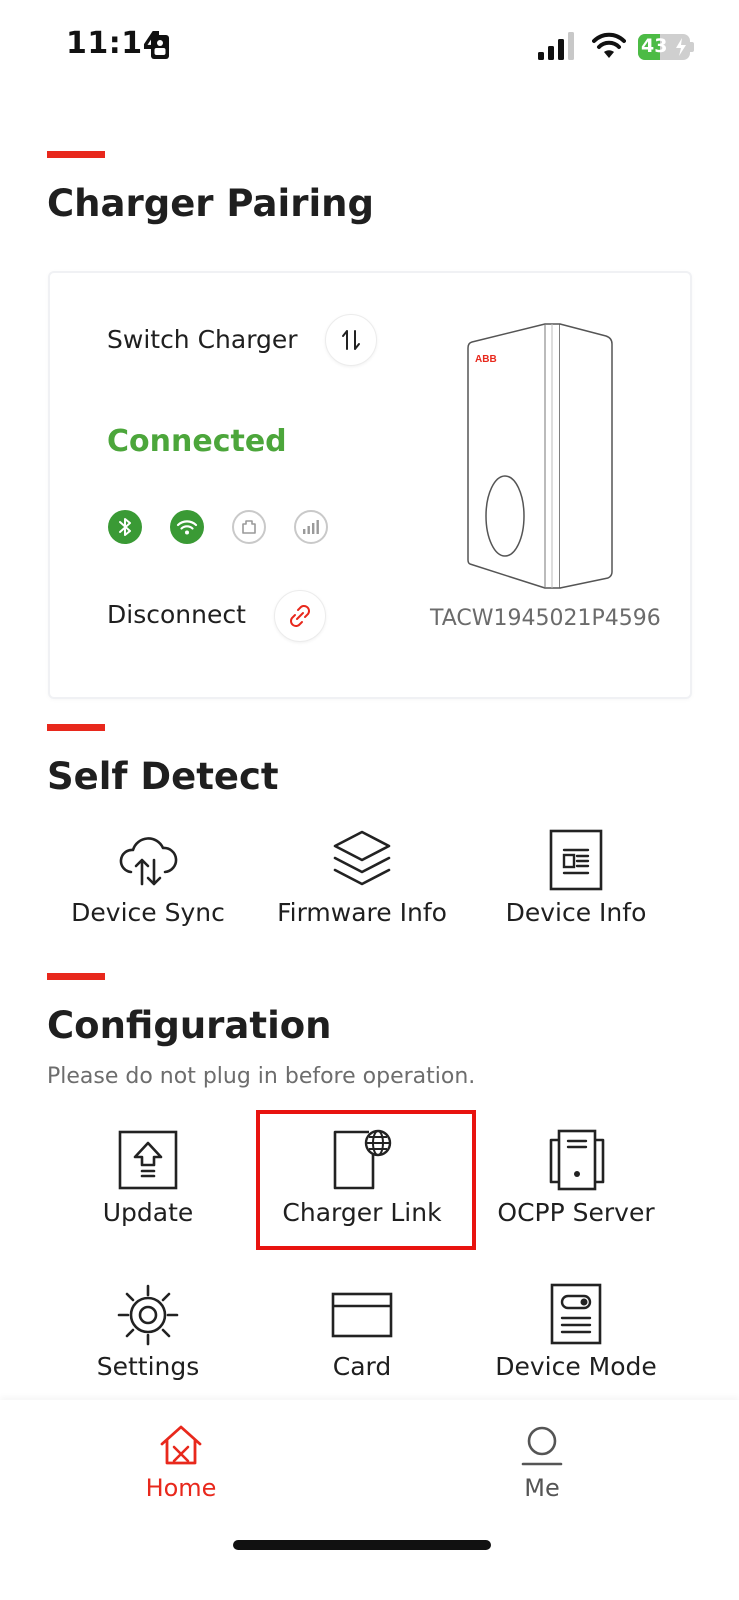 This screenshot has width=739, height=1600. What do you see at coordinates (362, 912) in the screenshot?
I see `firmware-info-label: Firmware Info` at bounding box center [362, 912].